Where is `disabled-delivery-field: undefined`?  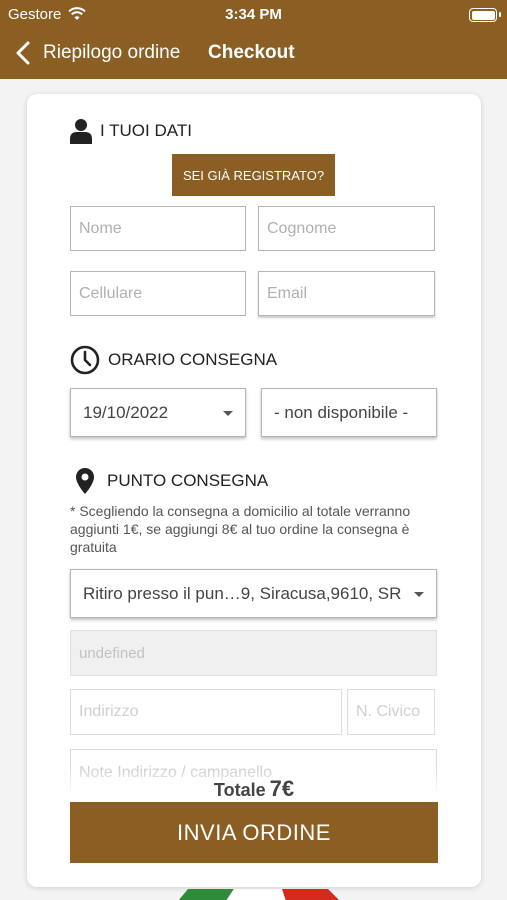 disabled-delivery-field: undefined is located at coordinates (253, 653).